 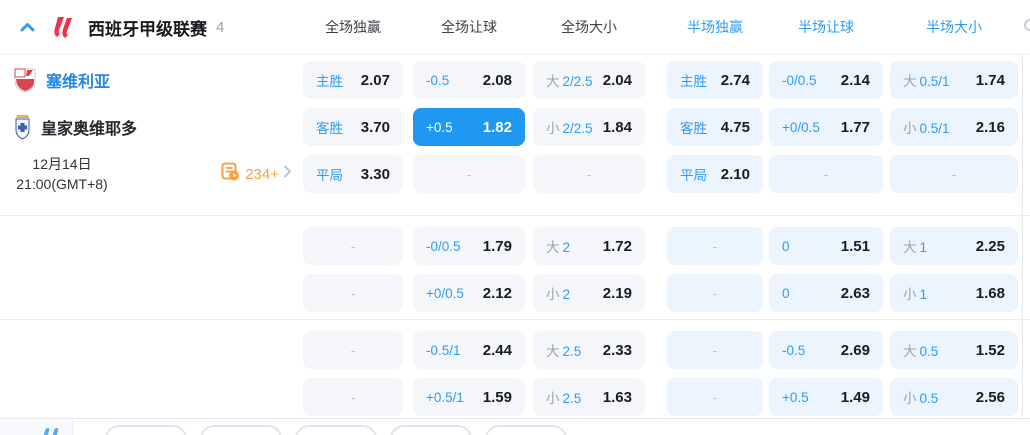 What do you see at coordinates (589, 293) in the screenshot?
I see `odds-cell: 小 2 2.19` at bounding box center [589, 293].